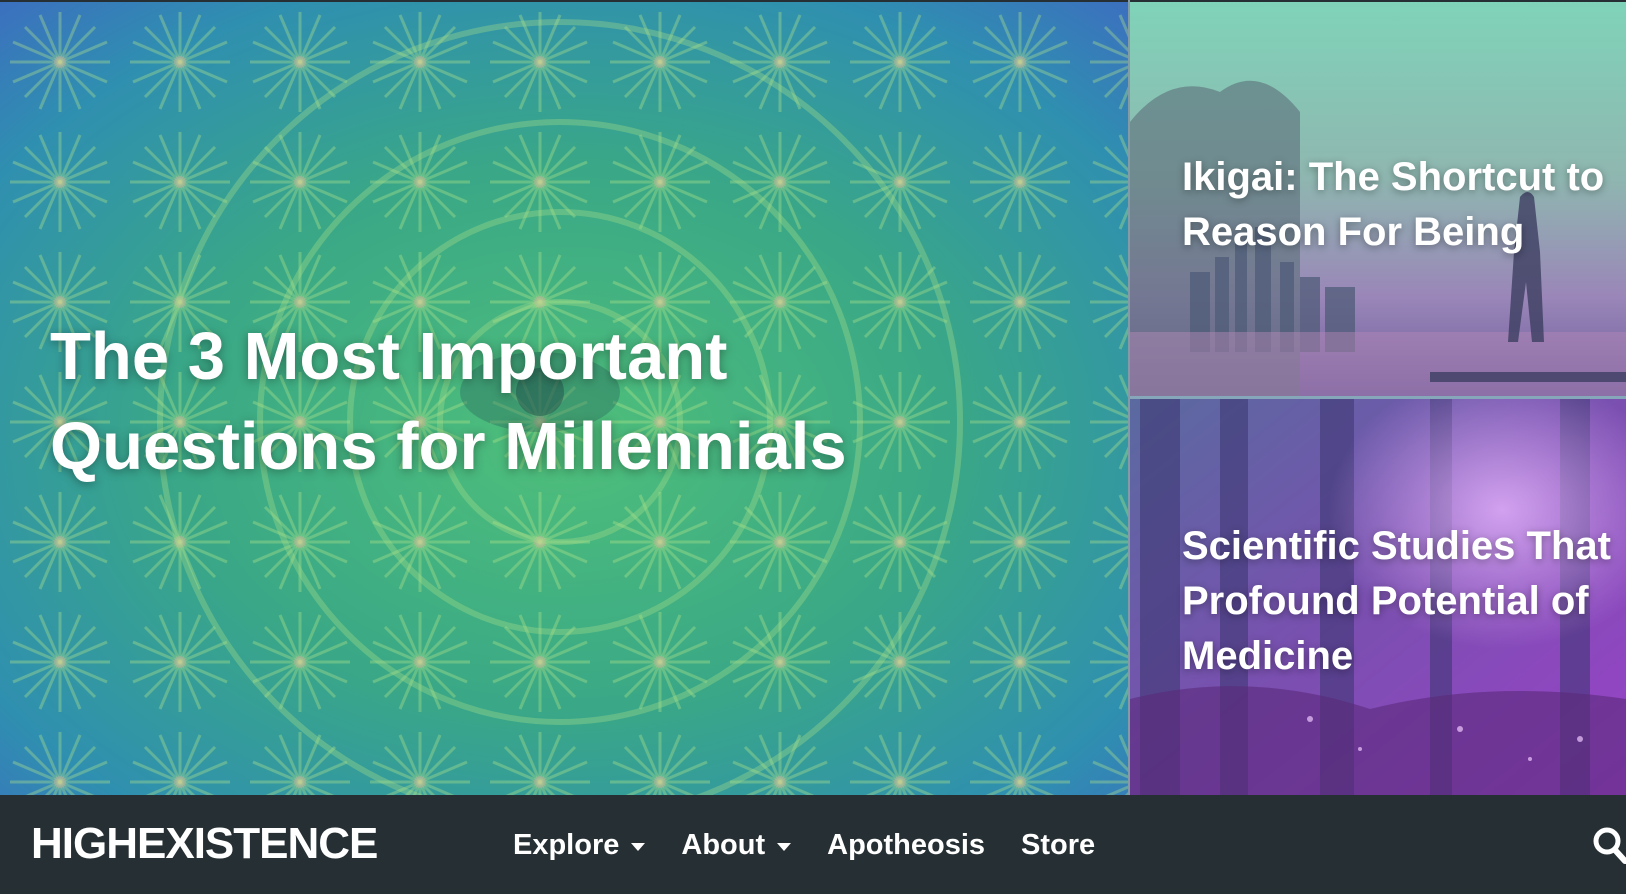 This screenshot has width=1626, height=894. Describe the element at coordinates (204, 844) in the screenshot. I see `site-logo: HIGHEXISTENCE` at that location.